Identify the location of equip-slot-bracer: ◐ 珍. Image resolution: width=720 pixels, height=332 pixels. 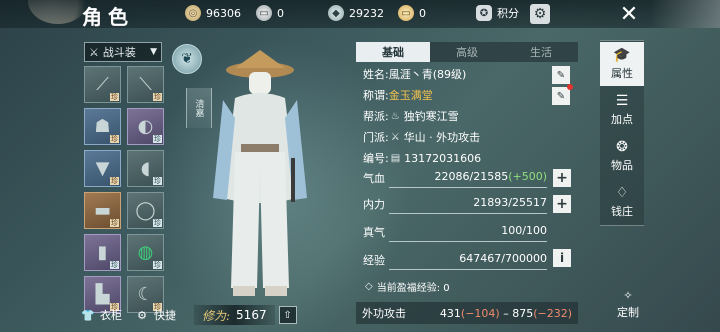
(145, 126).